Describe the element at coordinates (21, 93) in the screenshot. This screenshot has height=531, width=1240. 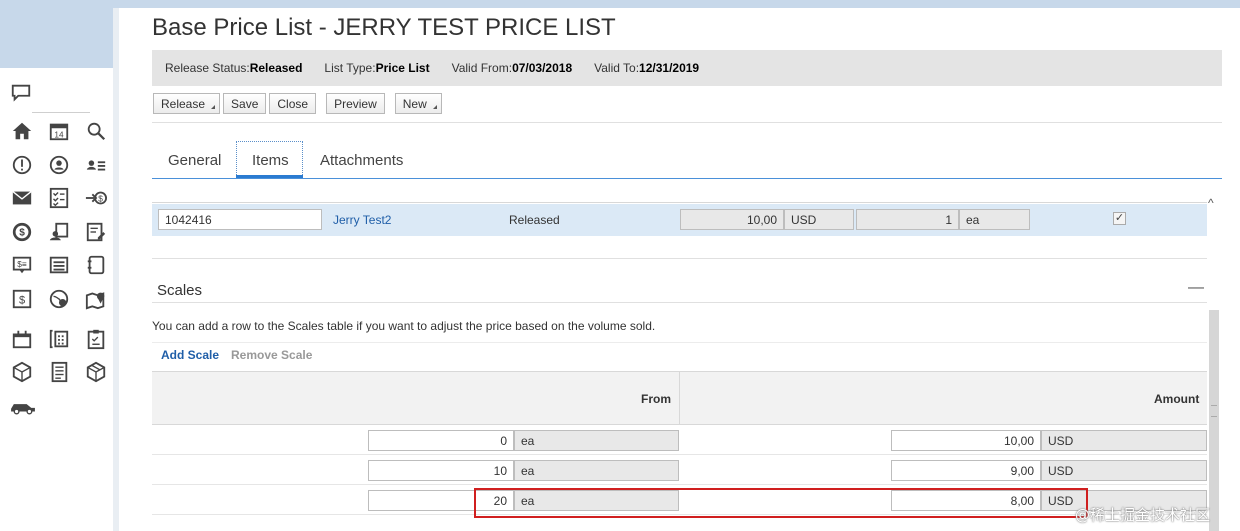
I see `chat-bubble-icon` at that location.